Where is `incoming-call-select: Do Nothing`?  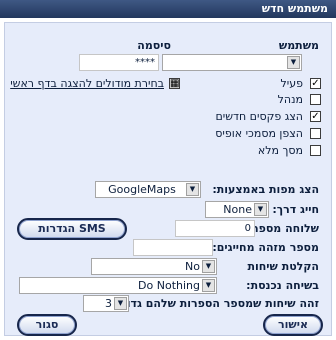 incoming-call-select: Do Nothing is located at coordinates (118, 285).